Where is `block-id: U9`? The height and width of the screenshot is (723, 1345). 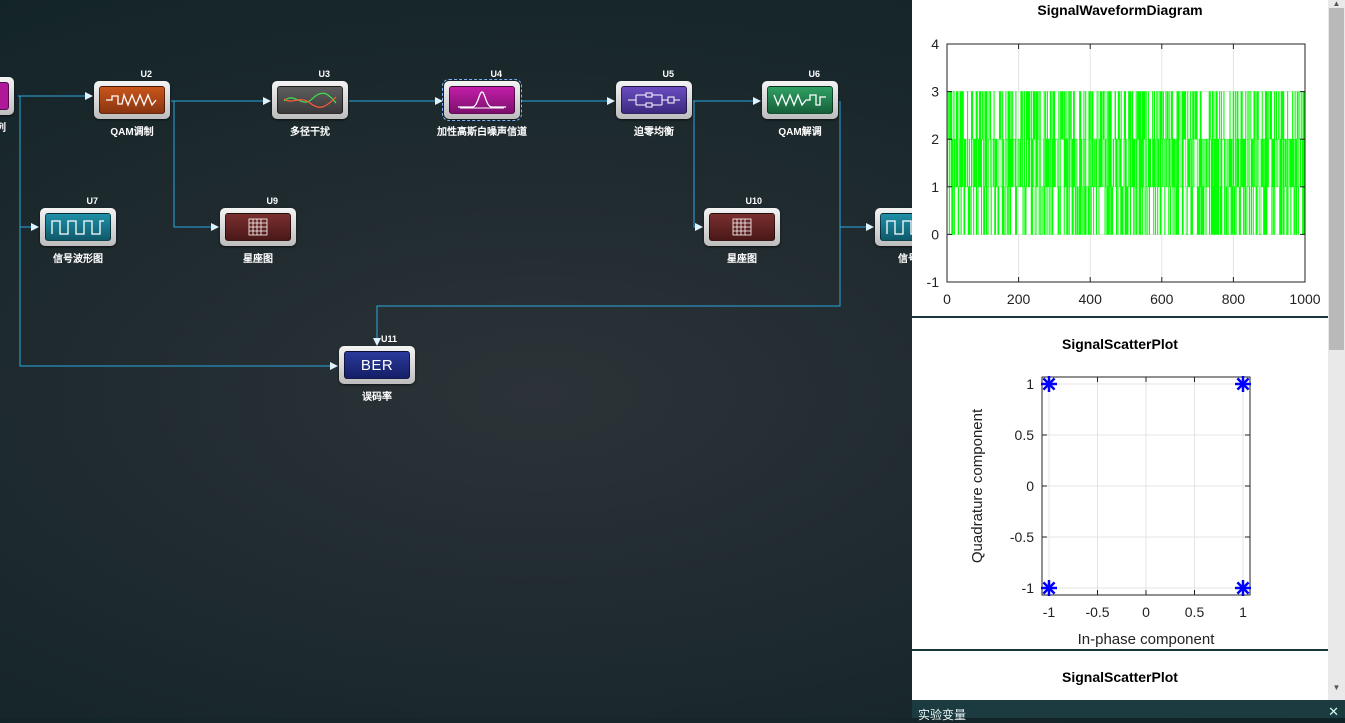 block-id: U9 is located at coordinates (272, 201).